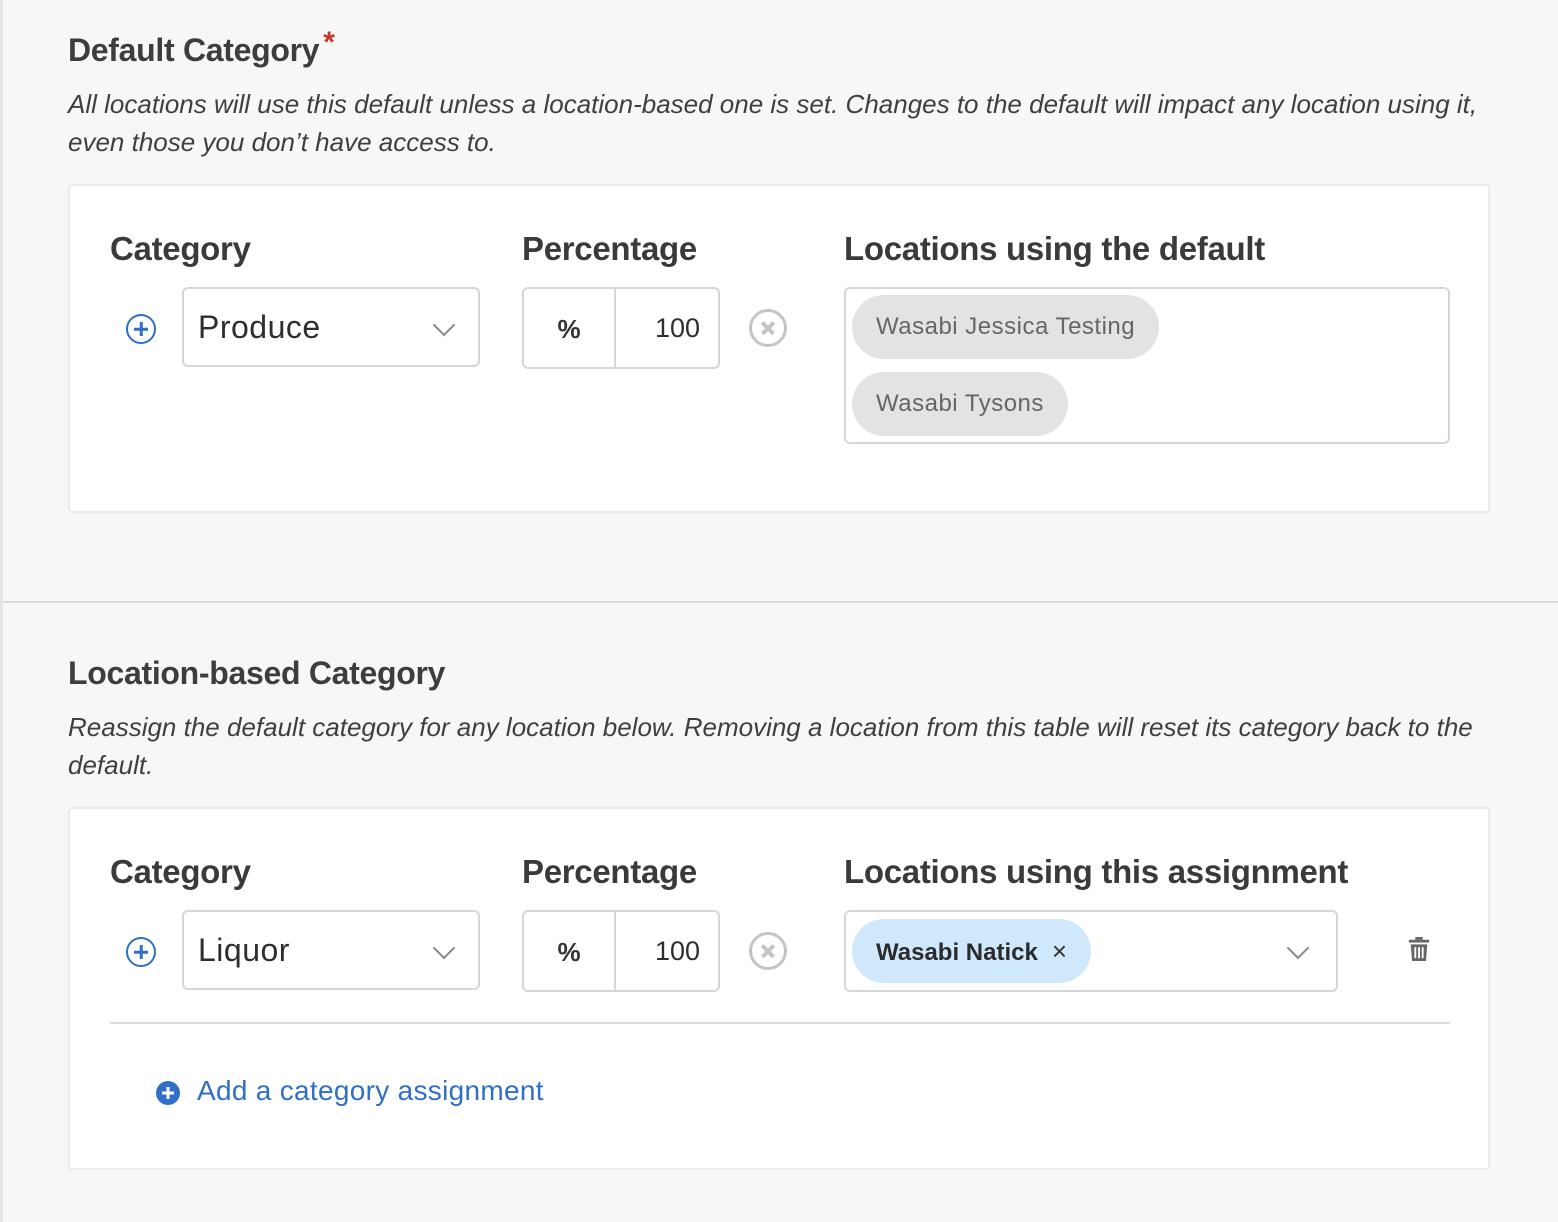 The image size is (1558, 1222). What do you see at coordinates (194, 50) in the screenshot?
I see `section-title-text: Default Category` at bounding box center [194, 50].